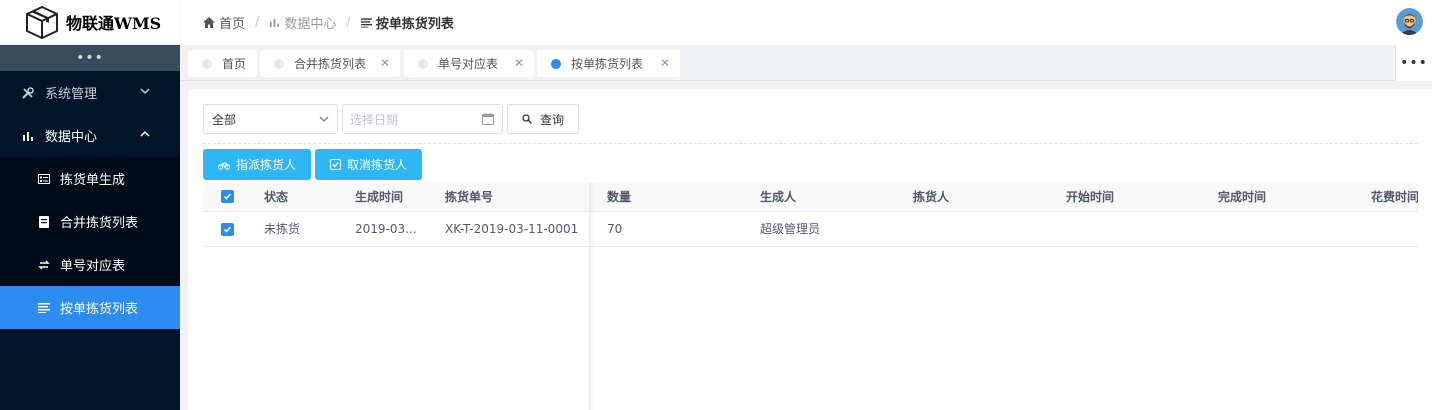  Describe the element at coordinates (527, 119) in the screenshot. I see `search-icon` at that location.